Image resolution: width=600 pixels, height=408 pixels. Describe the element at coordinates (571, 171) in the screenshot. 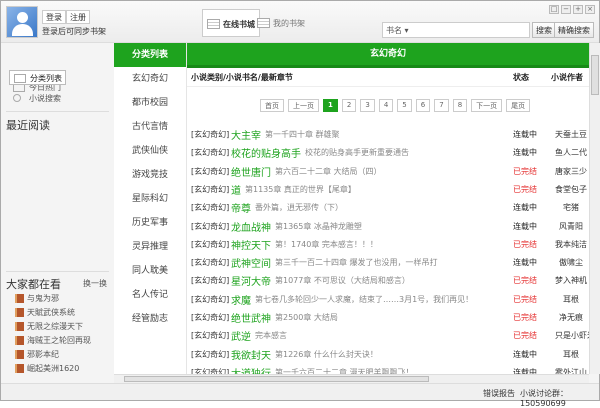

I see `book-author: 唐家三少` at that location.